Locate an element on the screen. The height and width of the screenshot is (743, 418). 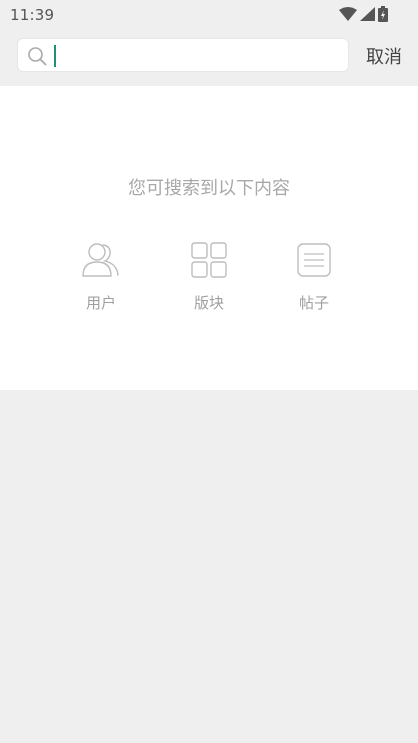
search-hint: 您可搜索到以下内容 is located at coordinates (209, 188).